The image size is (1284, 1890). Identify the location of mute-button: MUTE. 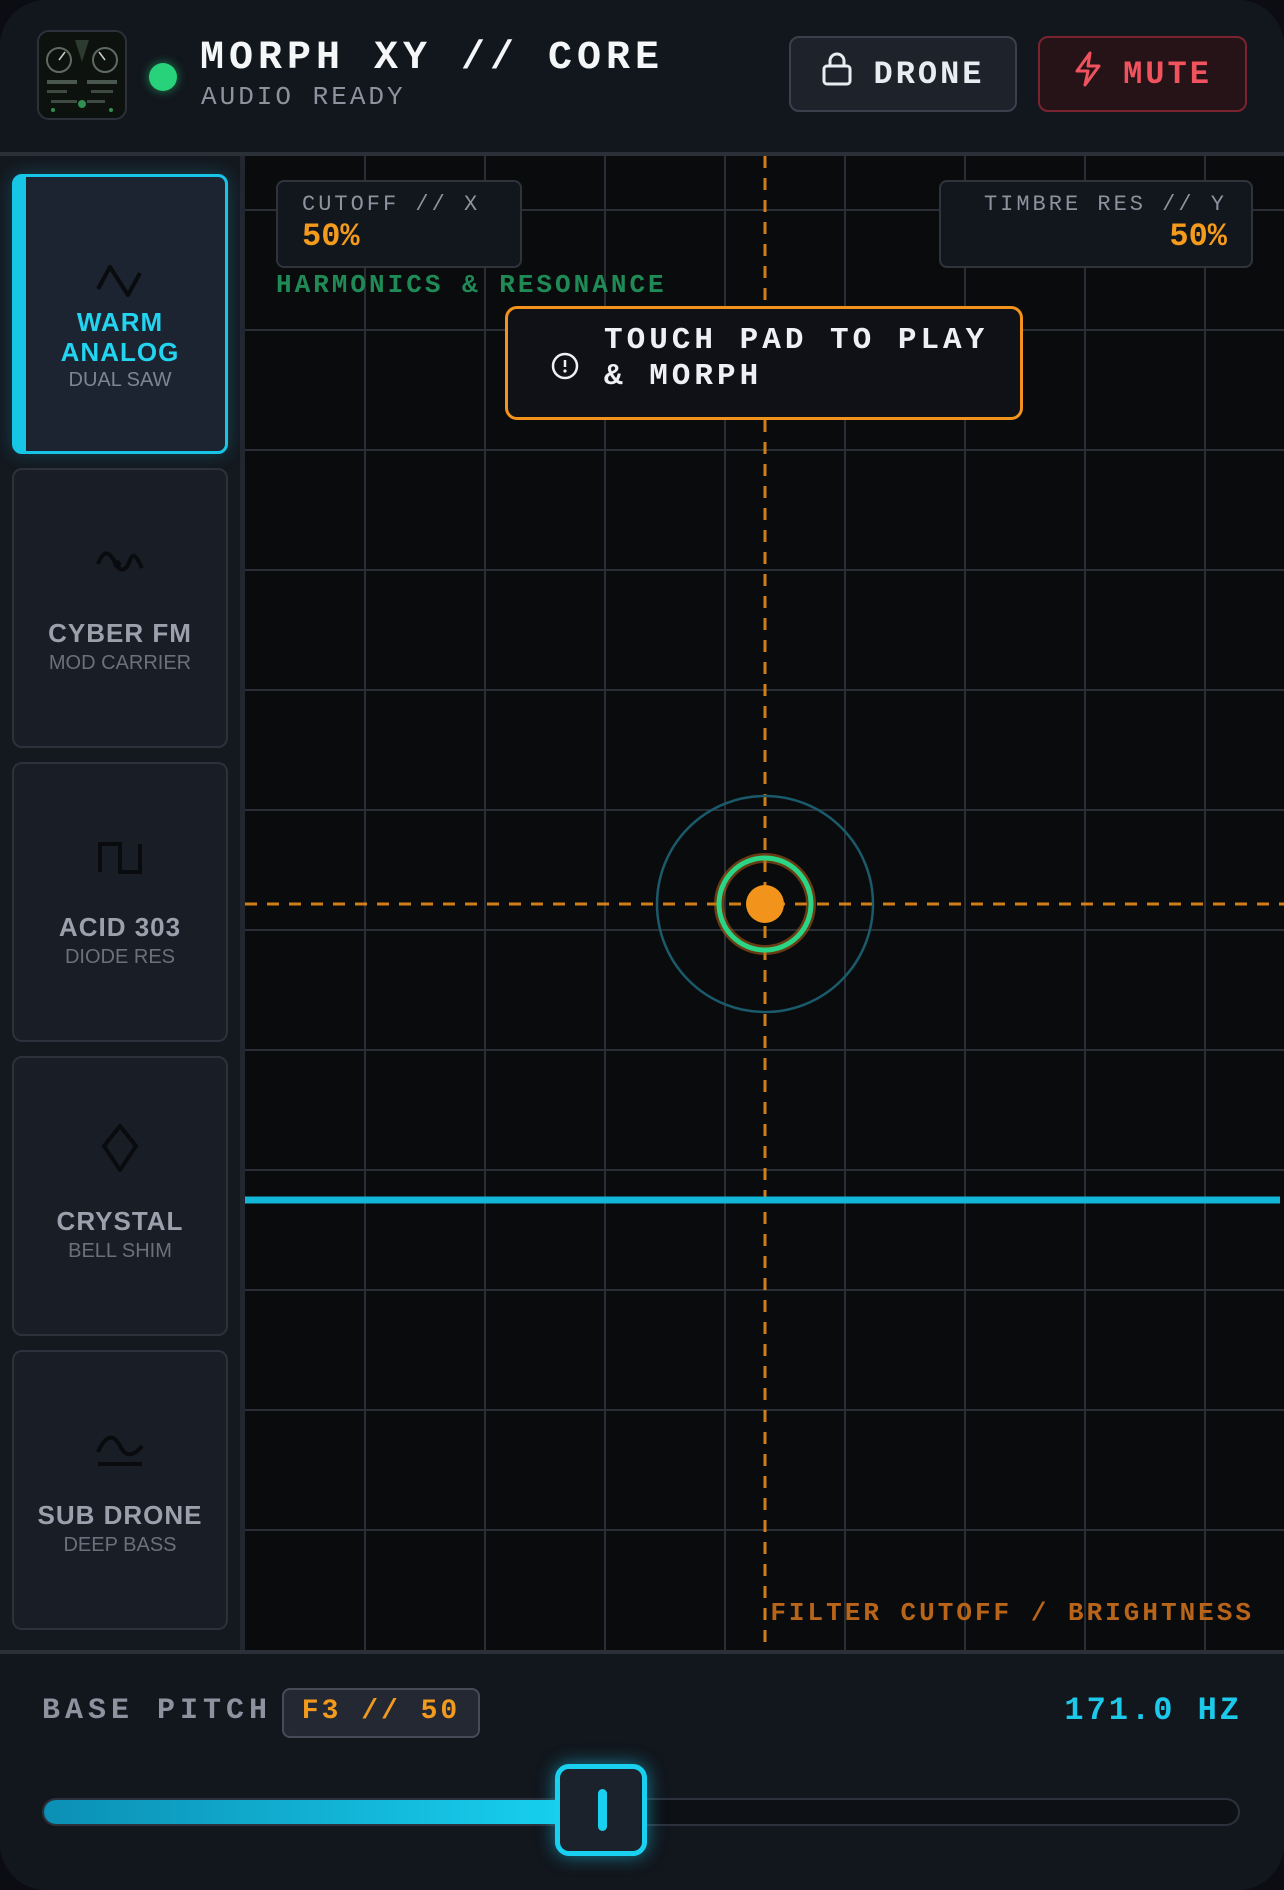
(1142, 74).